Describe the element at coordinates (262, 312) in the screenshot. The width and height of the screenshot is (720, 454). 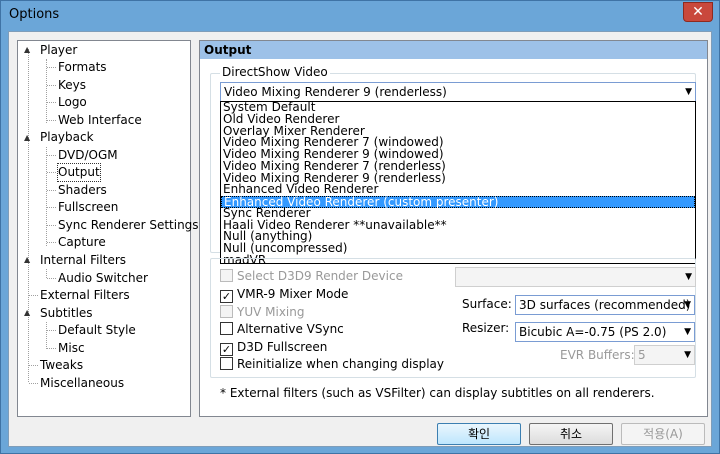
I see `yuv-mixing-checkbox: YUV Mixing` at that location.